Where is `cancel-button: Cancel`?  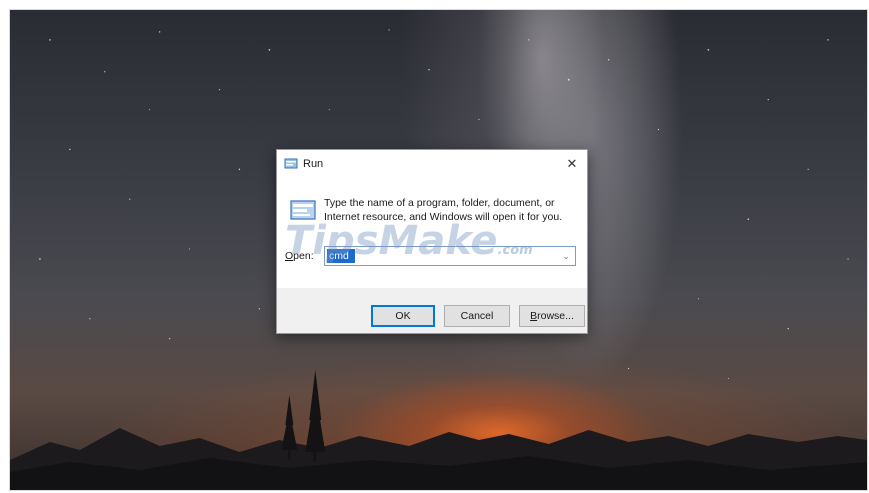
cancel-button: Cancel is located at coordinates (477, 316).